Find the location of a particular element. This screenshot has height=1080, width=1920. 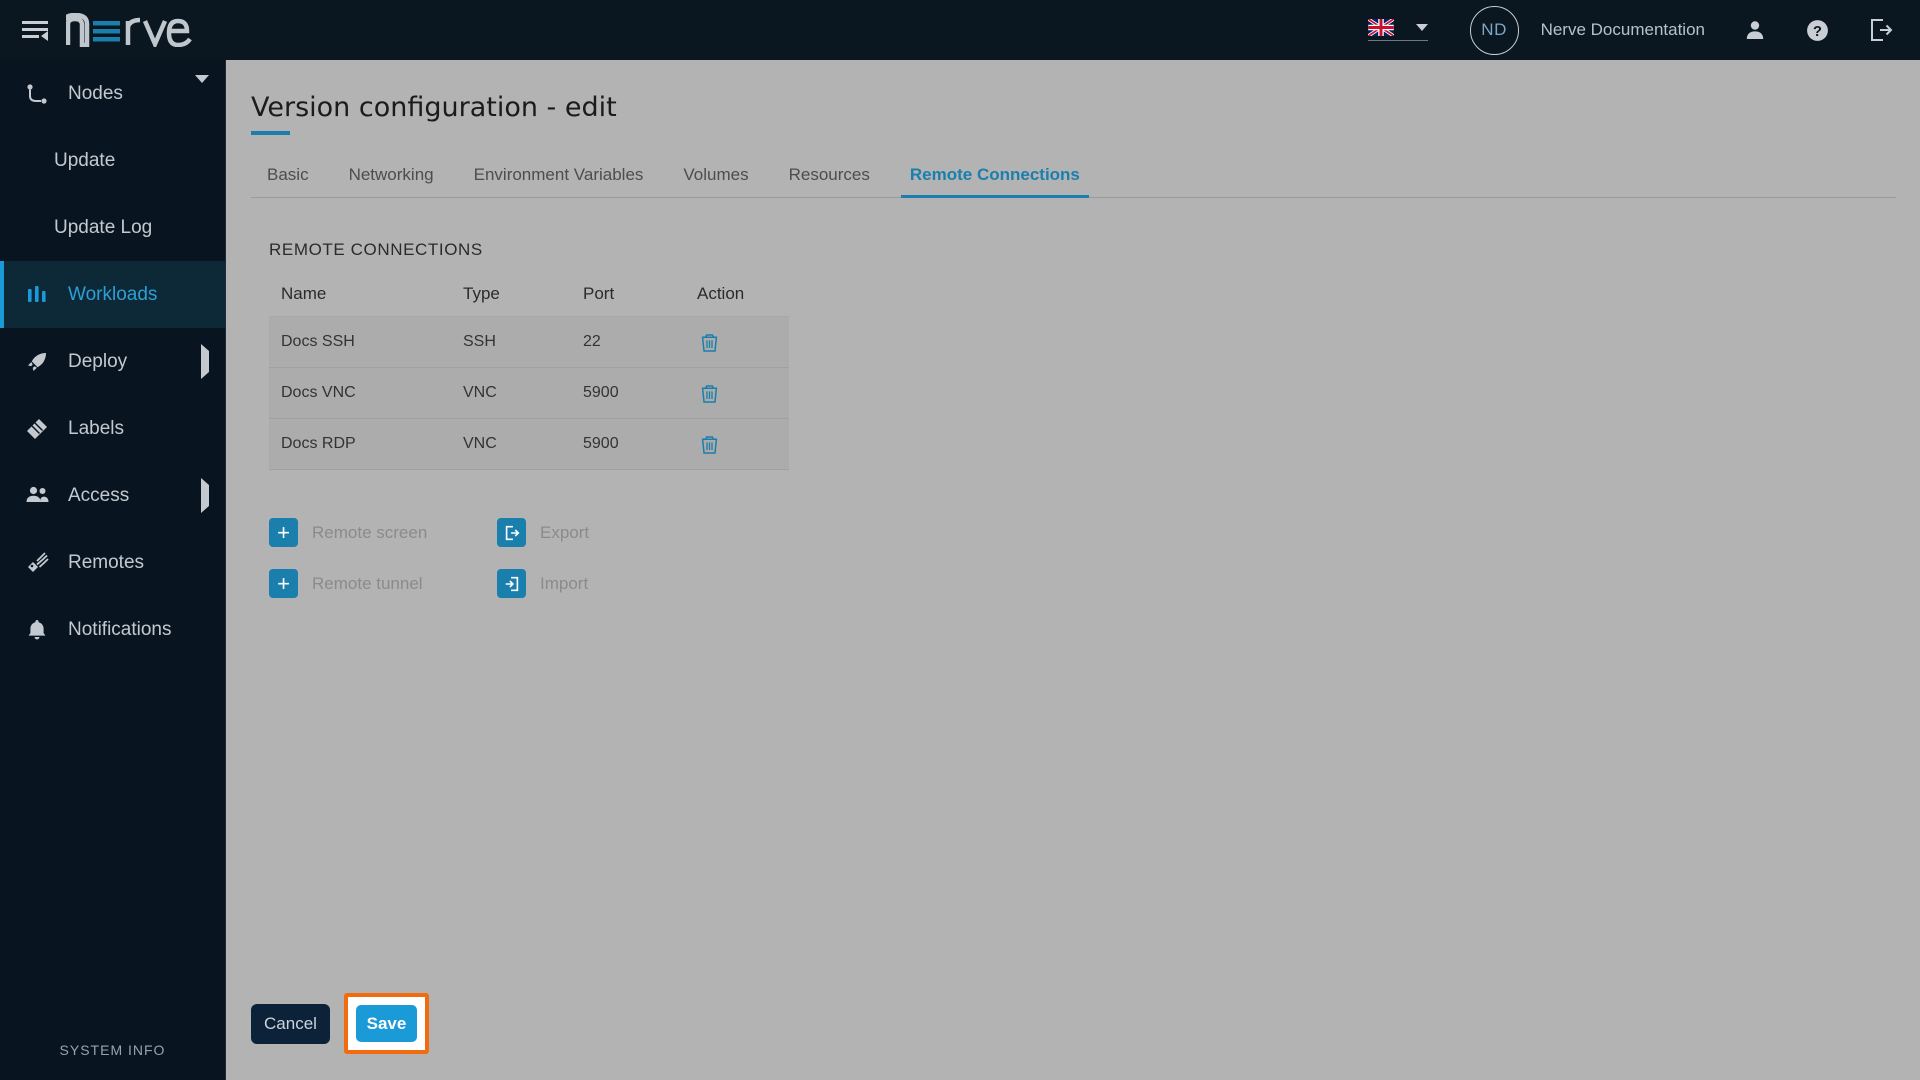

import-icon is located at coordinates (511, 583).